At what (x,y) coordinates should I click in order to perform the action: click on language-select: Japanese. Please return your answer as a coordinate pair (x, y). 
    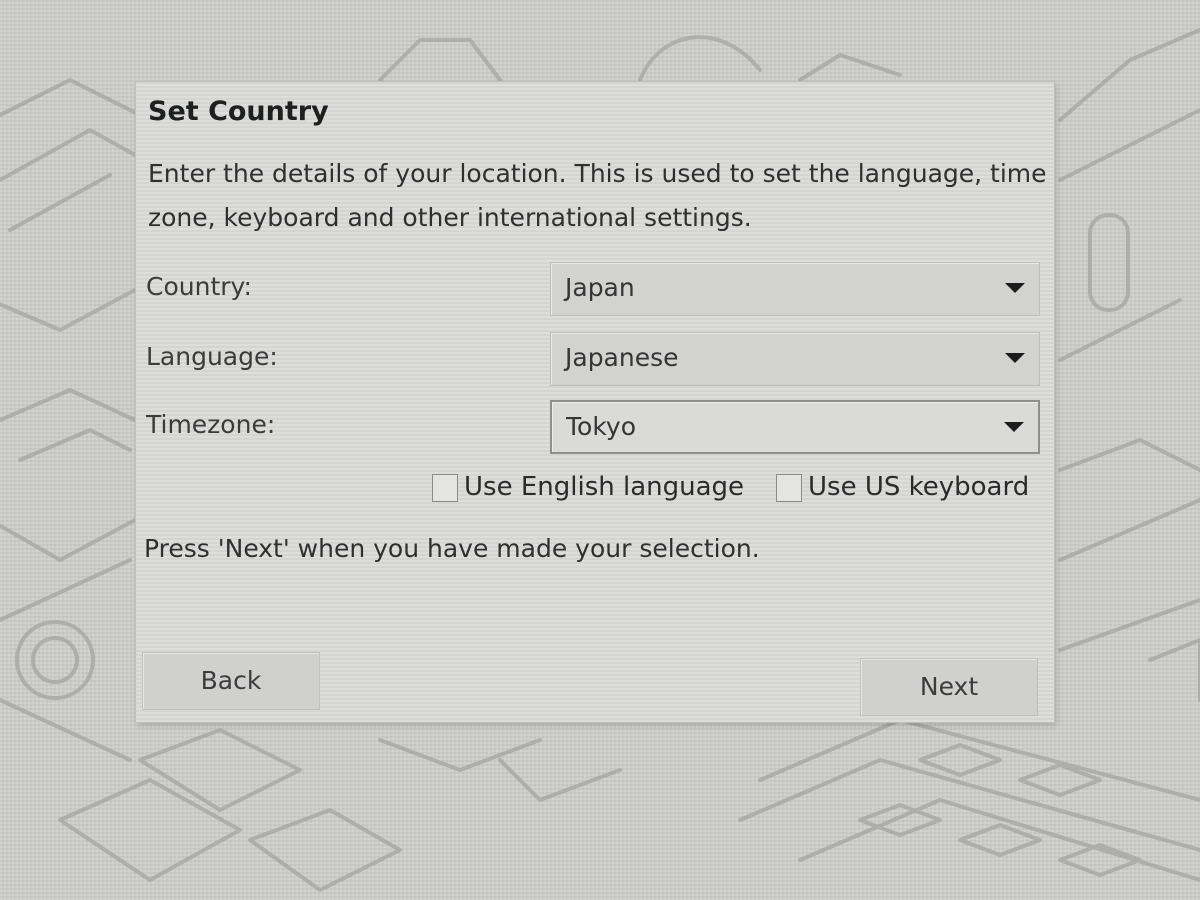
    Looking at the image, I should click on (795, 359).